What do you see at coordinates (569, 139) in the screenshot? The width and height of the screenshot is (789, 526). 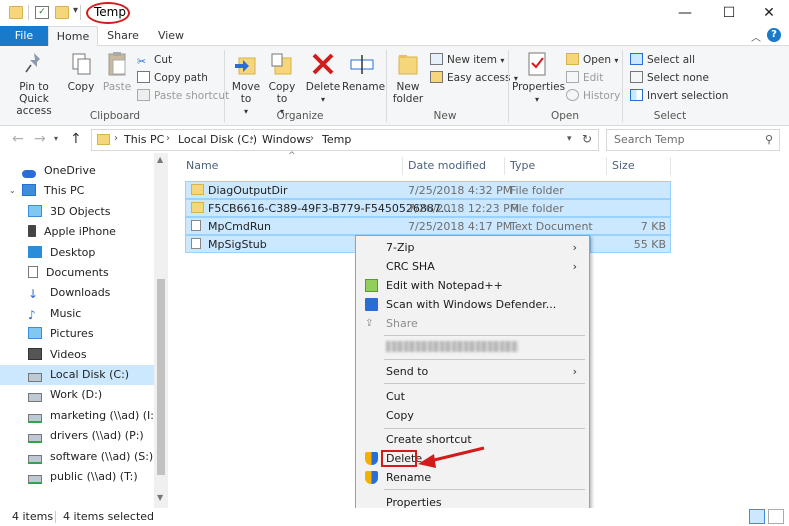 I see `address-dropdown-icon: ▾` at bounding box center [569, 139].